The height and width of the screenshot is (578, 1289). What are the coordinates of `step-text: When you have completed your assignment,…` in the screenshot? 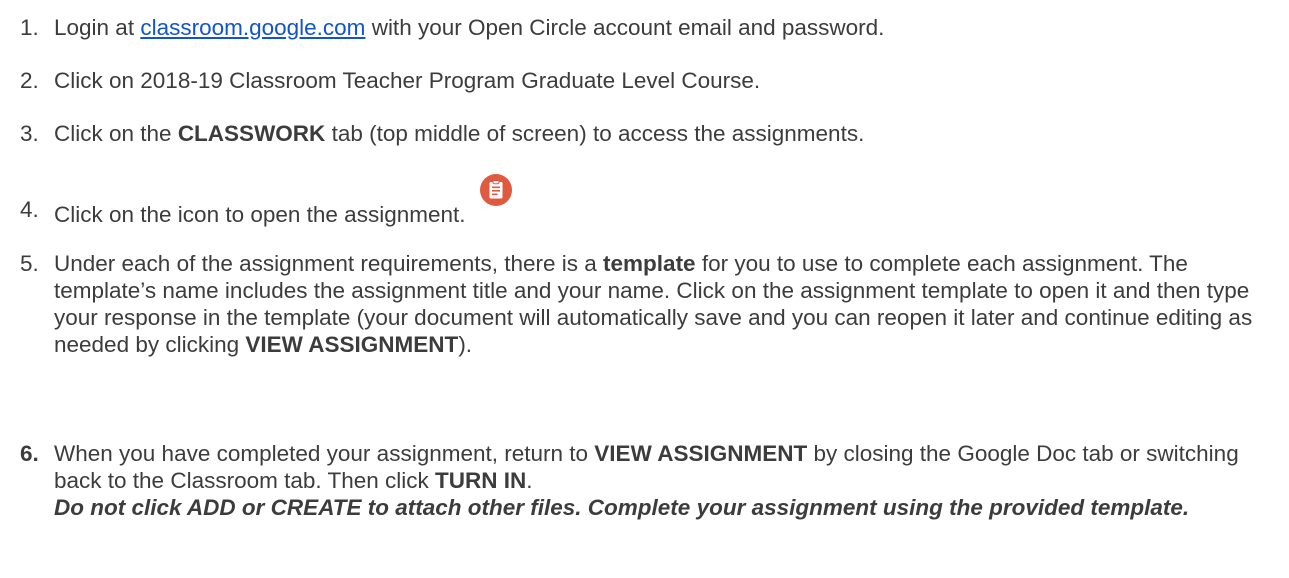 It's located at (664, 480).